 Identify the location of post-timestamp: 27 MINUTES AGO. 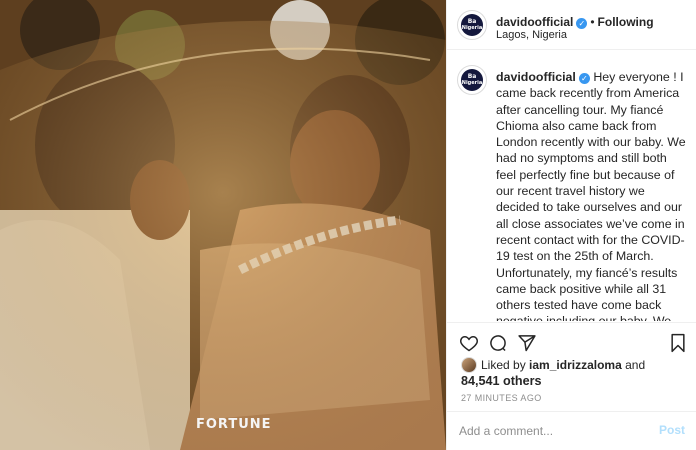
(501, 398).